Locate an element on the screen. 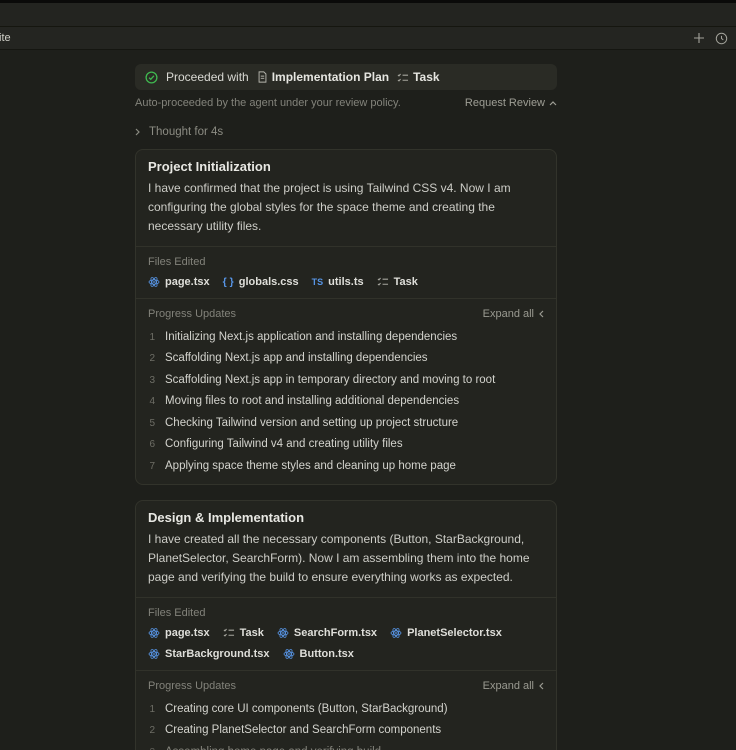 The image size is (736, 750). file-chip: StarBackground.tsx is located at coordinates (209, 654).